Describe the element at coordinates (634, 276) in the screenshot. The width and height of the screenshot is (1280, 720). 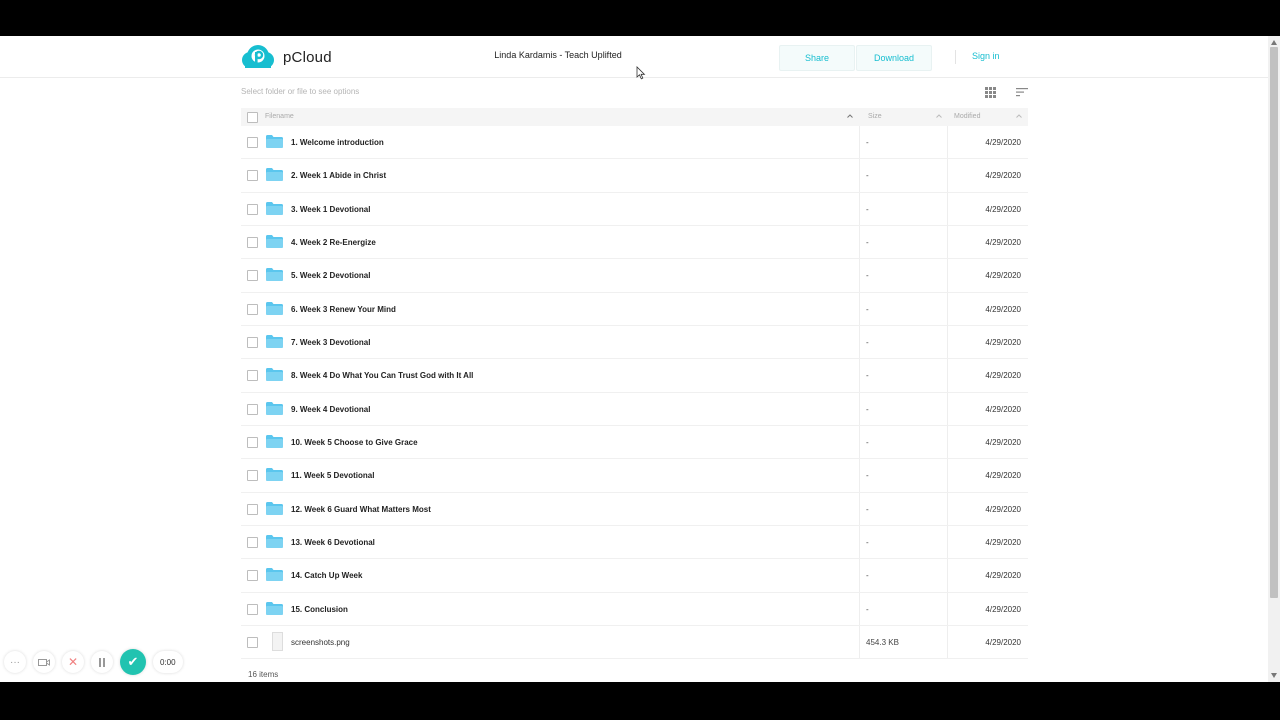
I see `table-row: 5. Week 2 Devotional - 4/29/2020` at that location.